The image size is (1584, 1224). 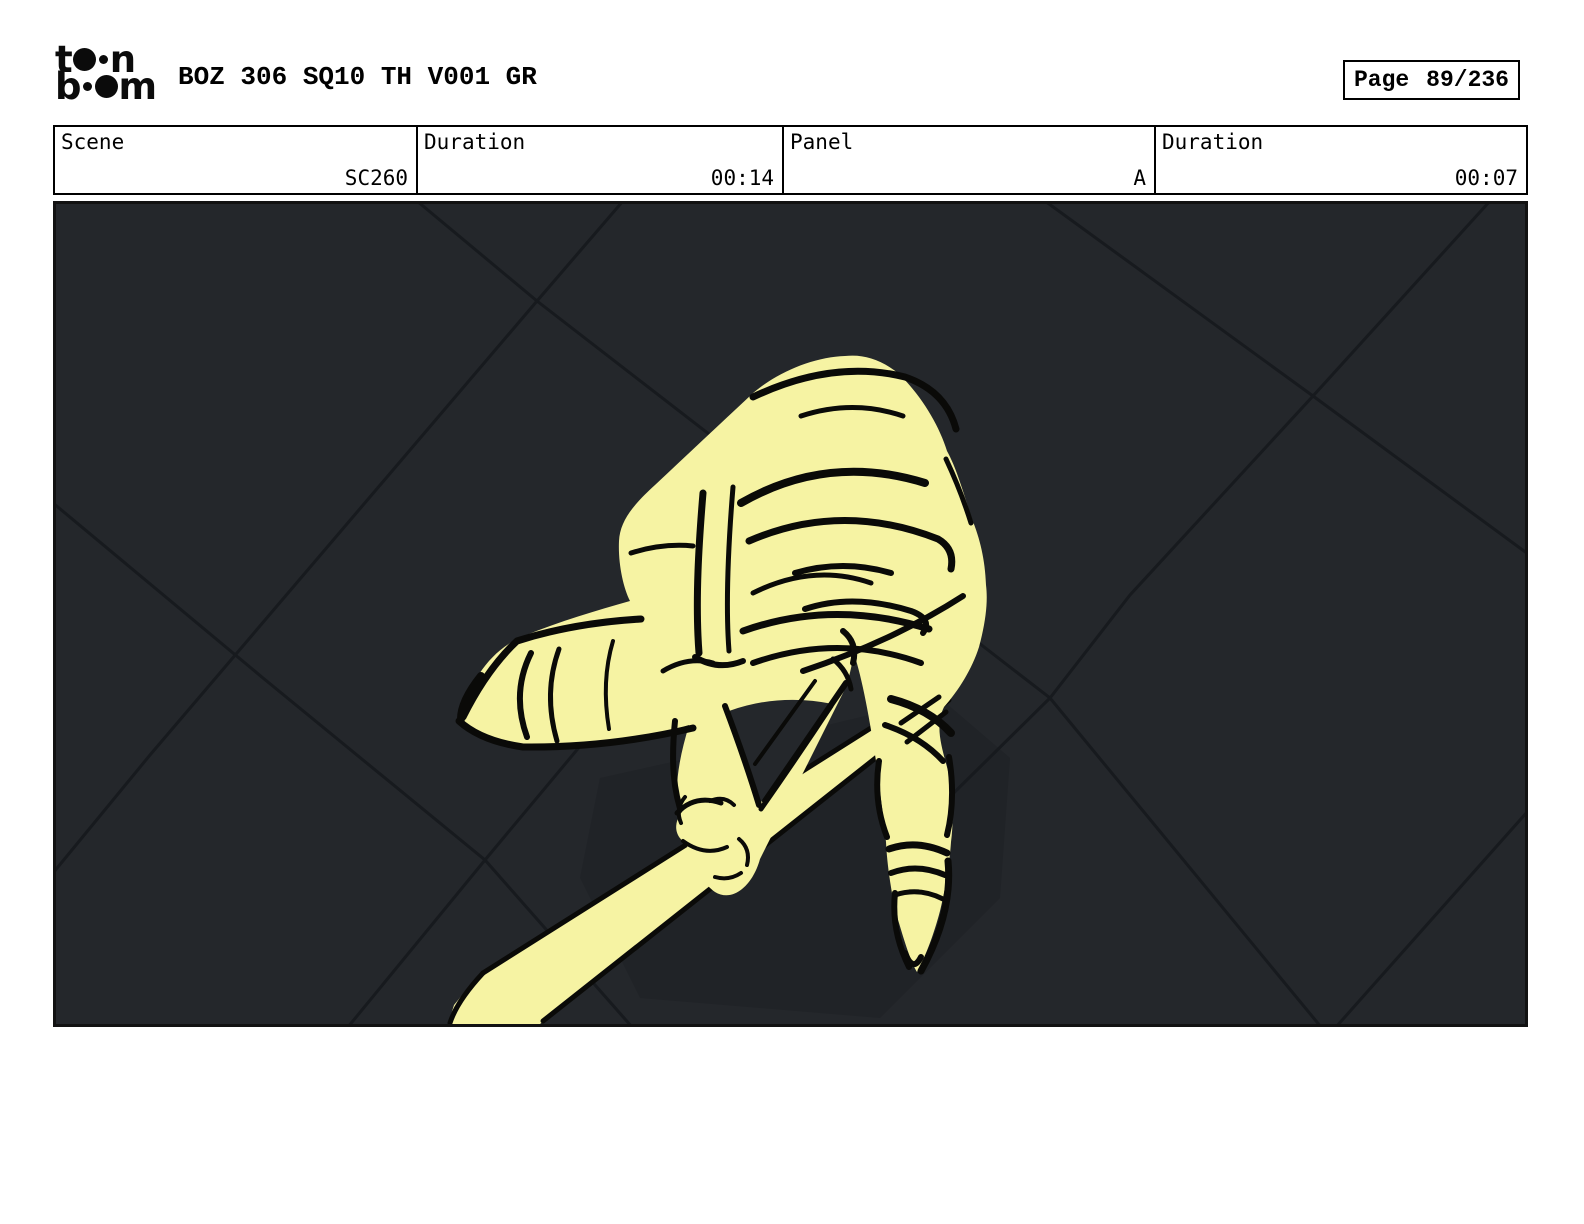 I want to click on scene-value: SC260, so click(x=376, y=178).